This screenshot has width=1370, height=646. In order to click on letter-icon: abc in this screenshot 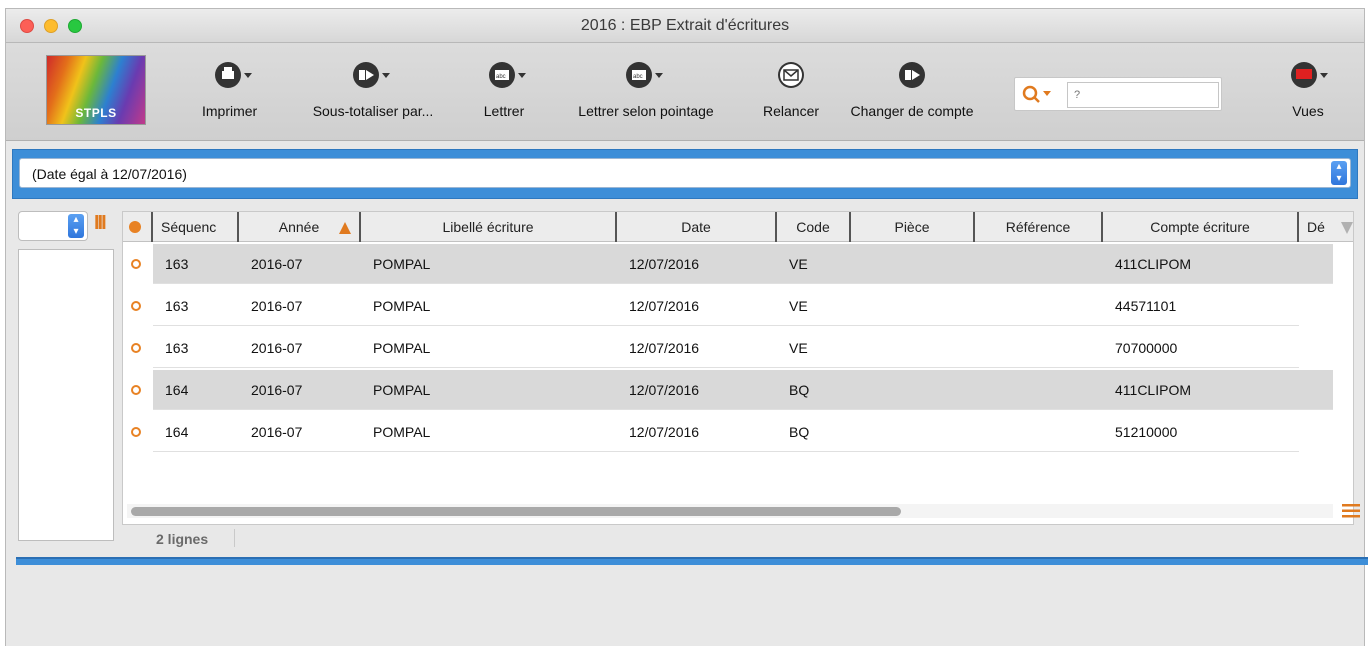, I will do `click(504, 75)`.